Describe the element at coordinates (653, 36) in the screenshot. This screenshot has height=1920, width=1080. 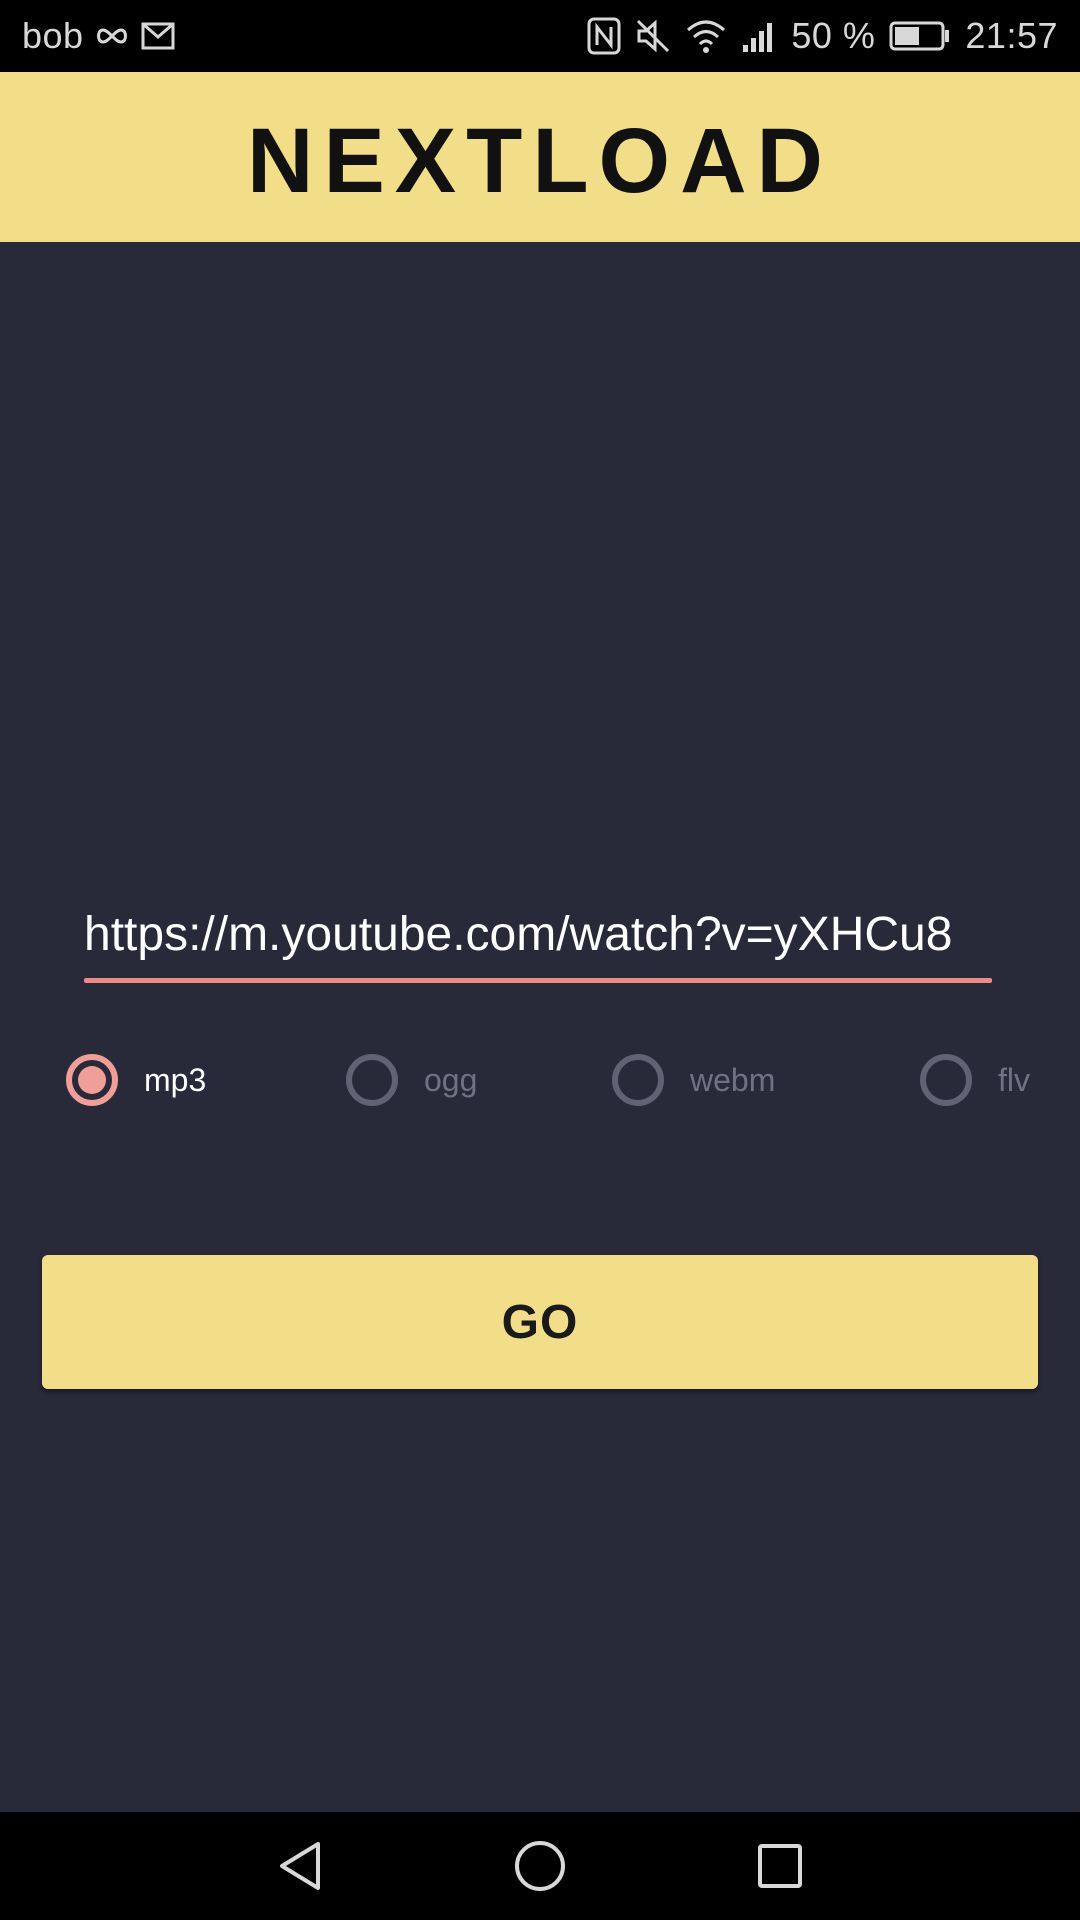
I see `mute-icon` at that location.